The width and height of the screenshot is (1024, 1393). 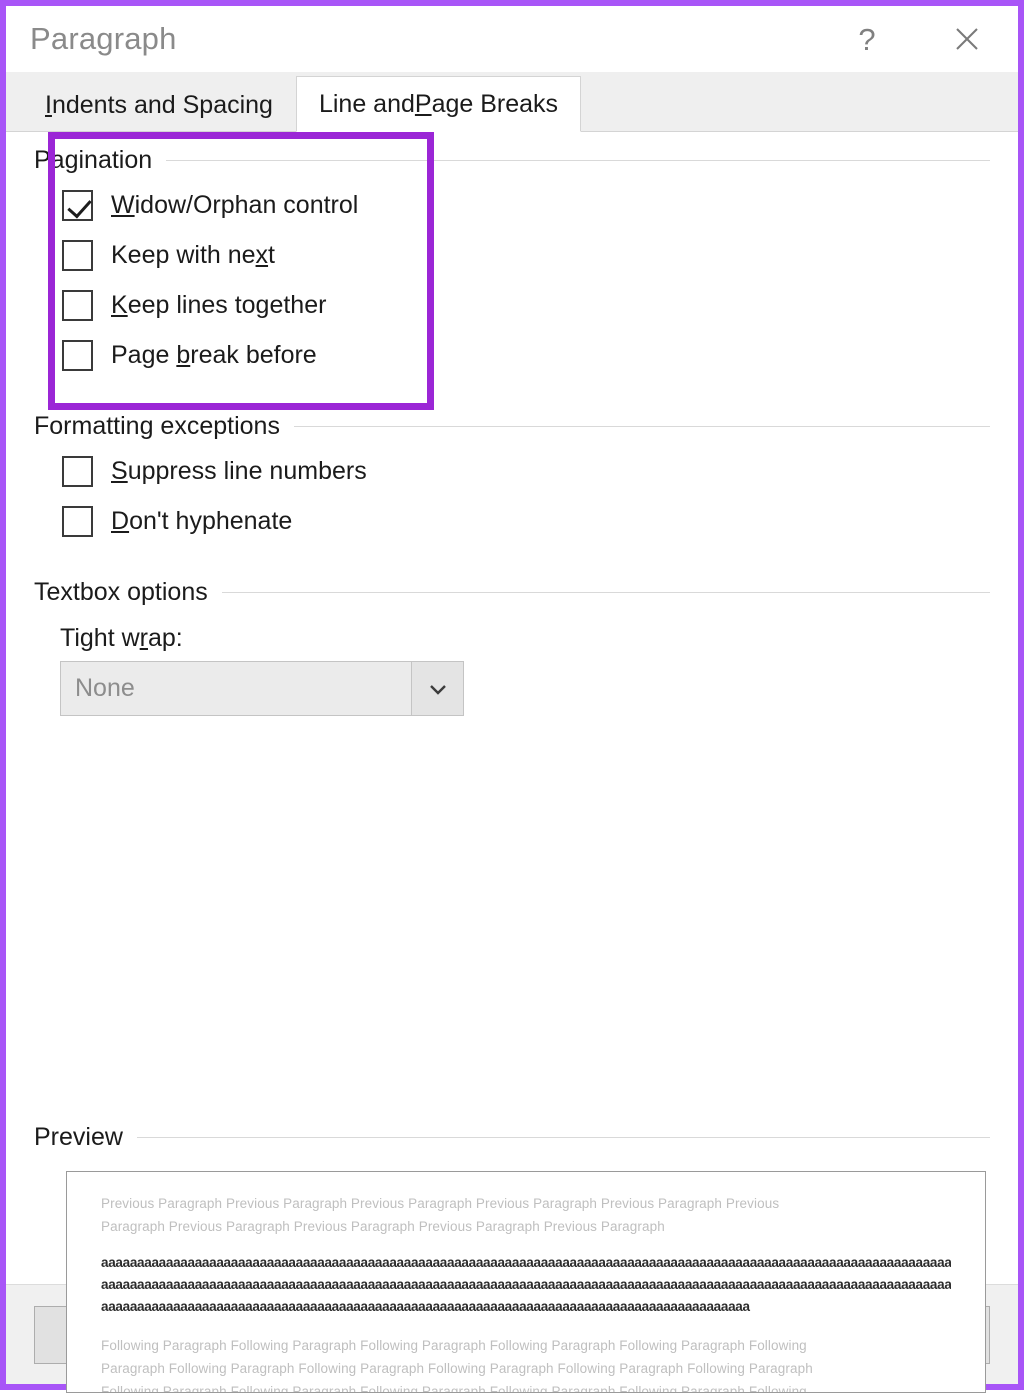 I want to click on checkbox-keep-with-next: Keep with next, so click(x=526, y=255).